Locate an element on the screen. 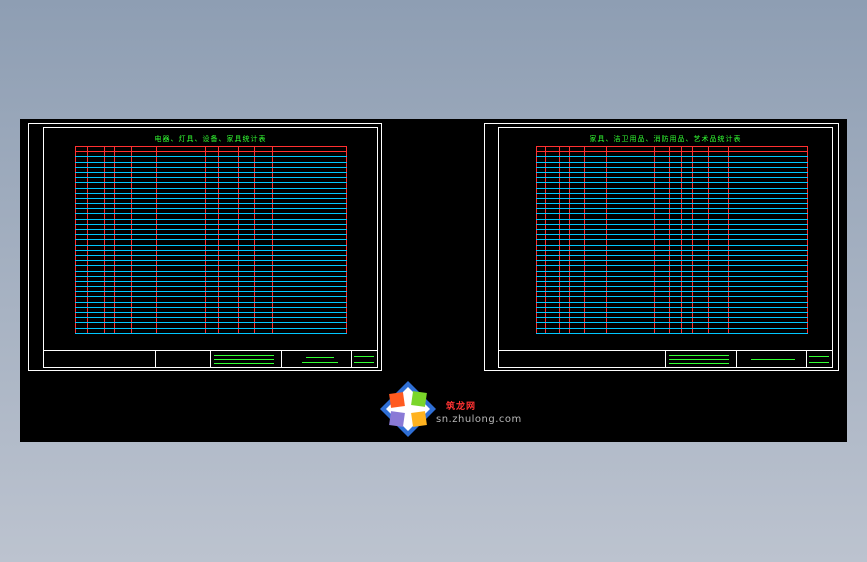  left-title-block is located at coordinates (210, 358).